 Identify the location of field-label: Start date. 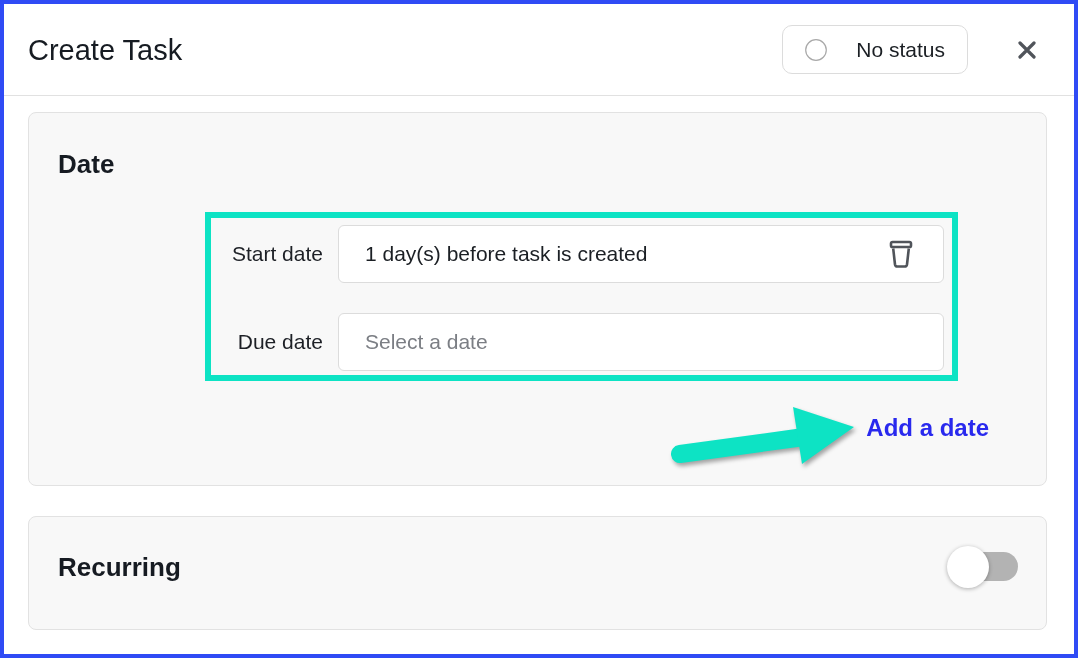
(277, 254).